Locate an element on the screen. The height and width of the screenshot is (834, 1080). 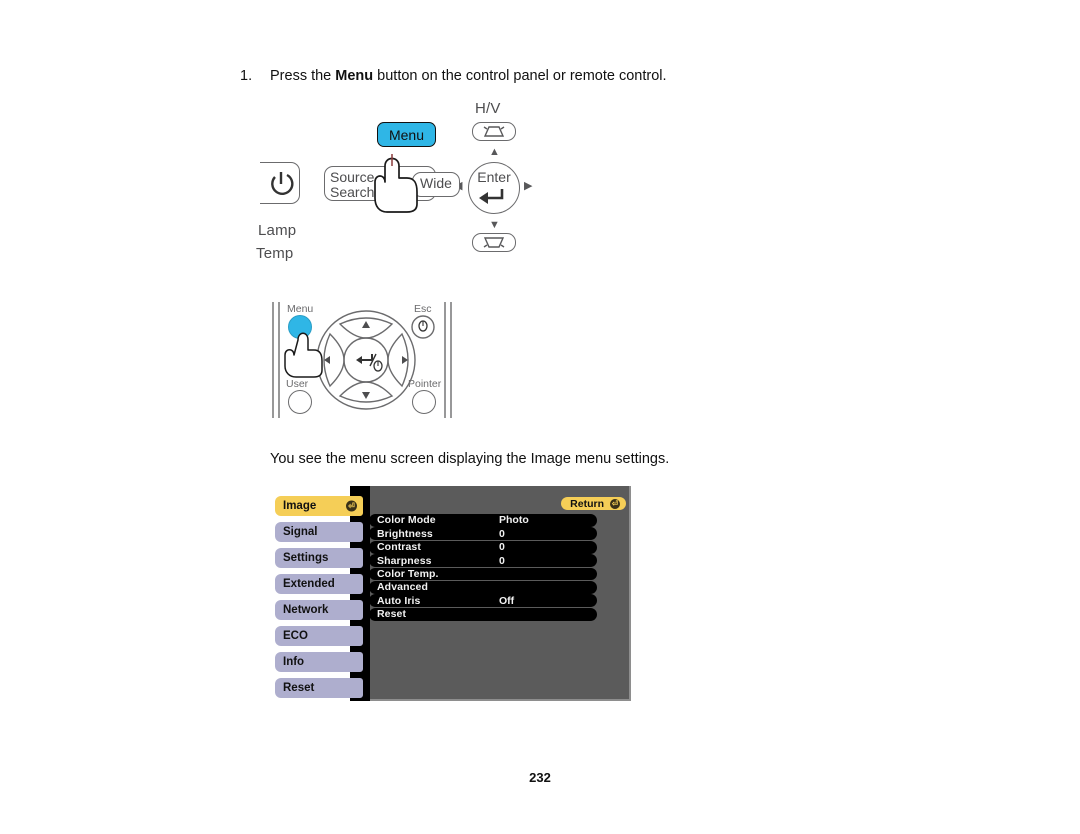
osd-tab-network: Network is located at coordinates (319, 610).